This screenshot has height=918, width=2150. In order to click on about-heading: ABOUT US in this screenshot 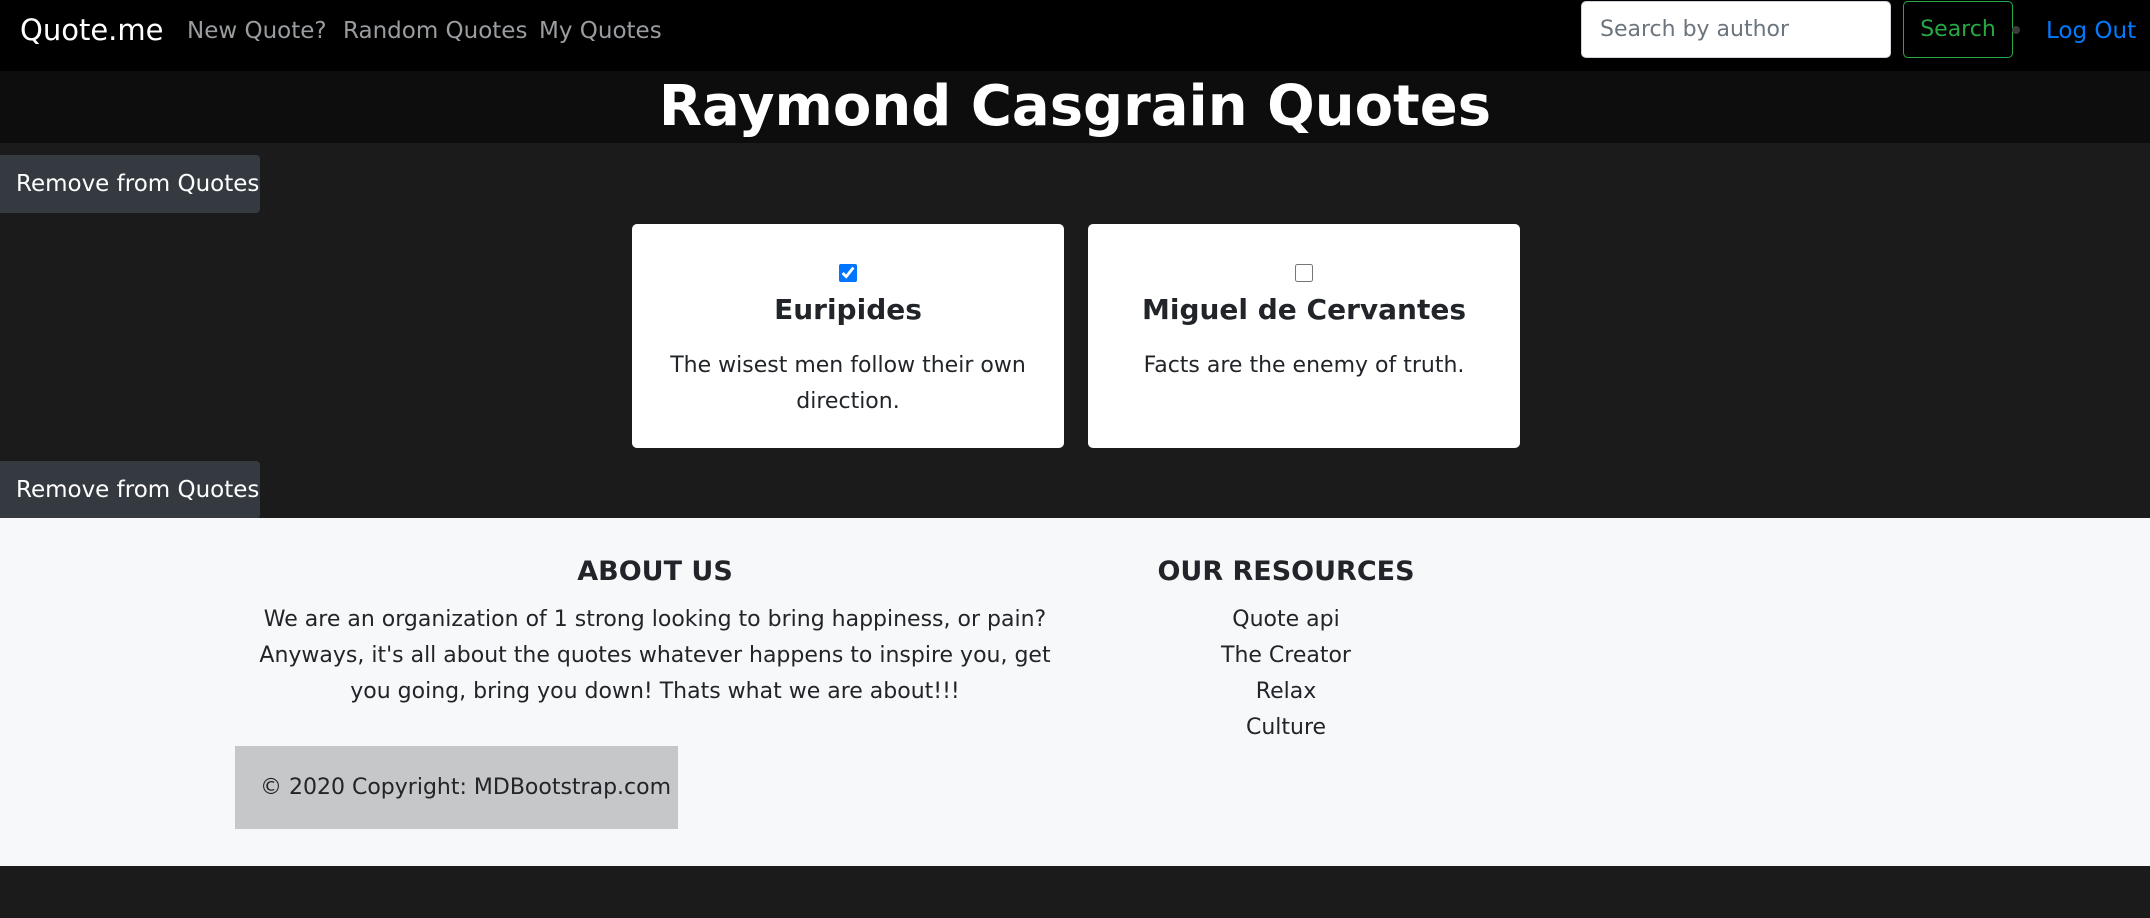, I will do `click(655, 571)`.